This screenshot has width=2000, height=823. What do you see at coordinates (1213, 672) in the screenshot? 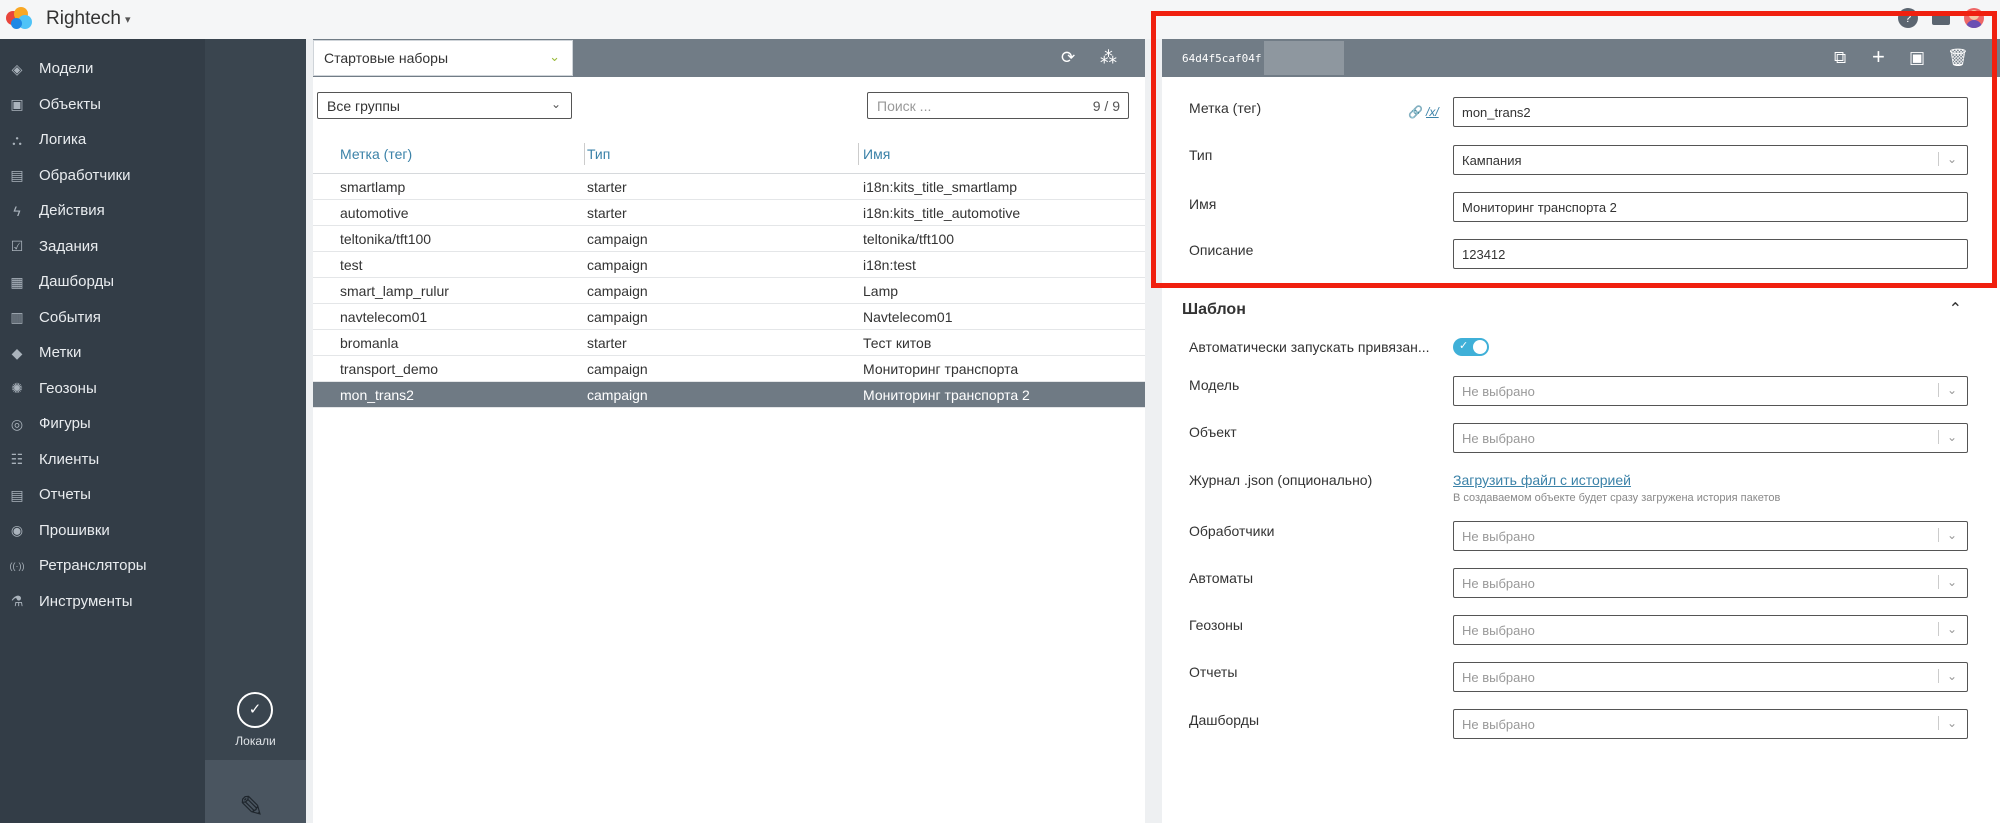
I see `reports-label: Отчеты` at bounding box center [1213, 672].